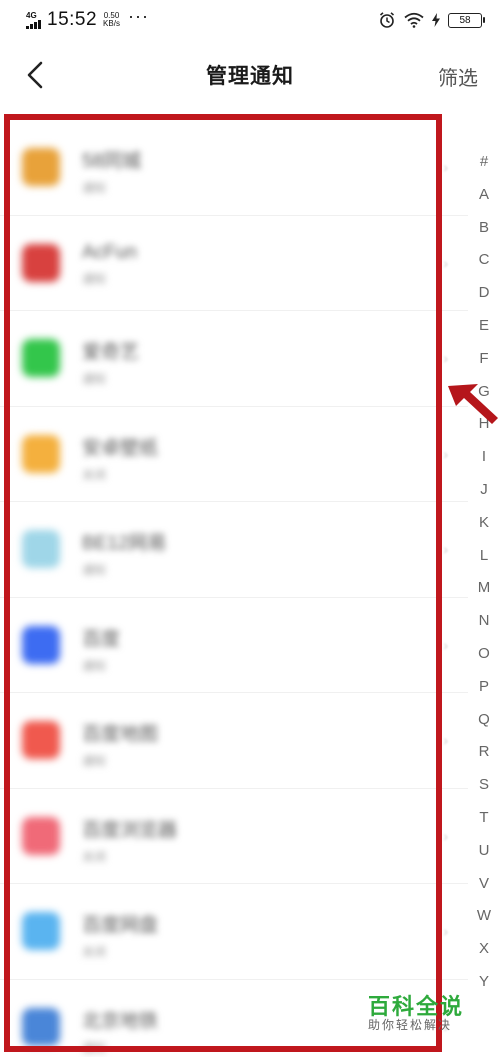 This screenshot has width=500, height=1057. I want to click on index-letter: O, so click(484, 654).